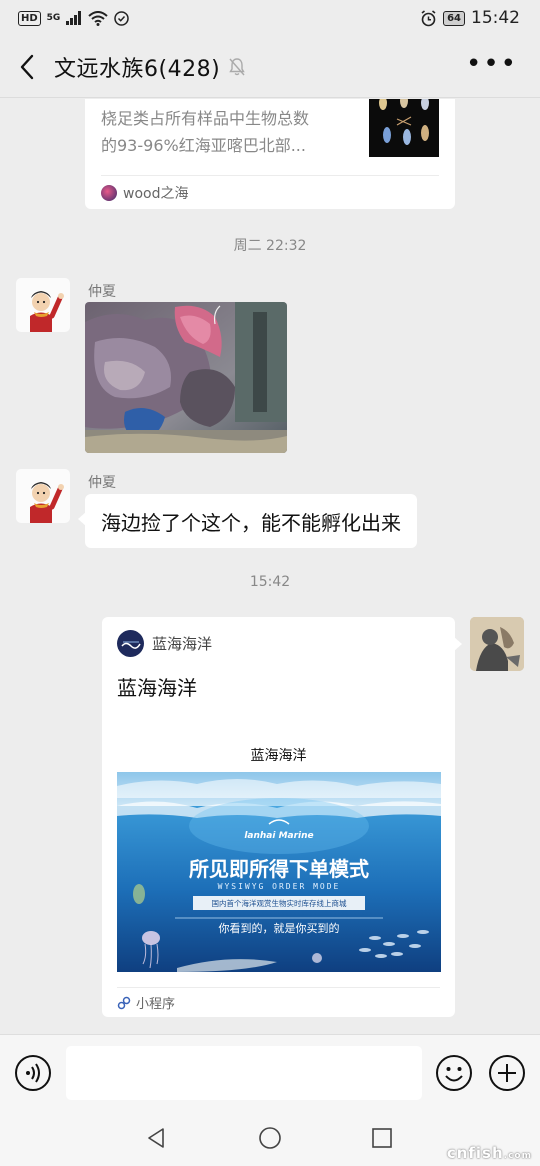 Image resolution: width=540 pixels, height=1166 pixels. What do you see at coordinates (279, 886) in the screenshot?
I see `banner-english: WYSIWYG ORDER MODE` at bounding box center [279, 886].